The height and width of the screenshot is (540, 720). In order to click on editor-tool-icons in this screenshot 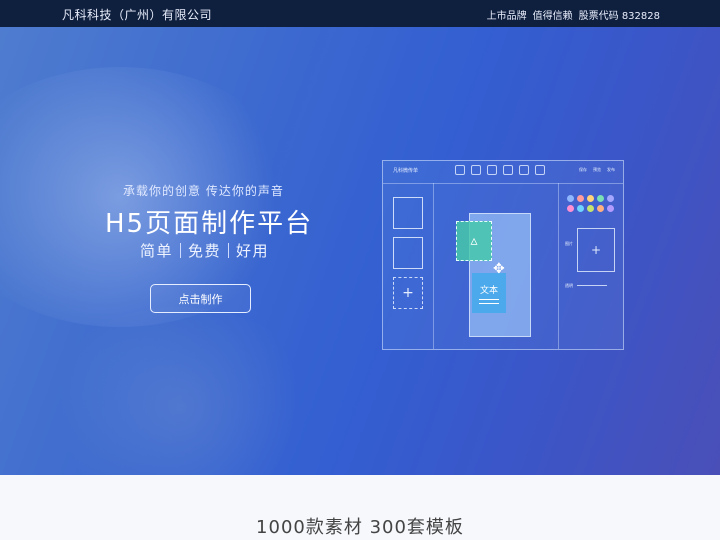, I will do `click(500, 170)`.